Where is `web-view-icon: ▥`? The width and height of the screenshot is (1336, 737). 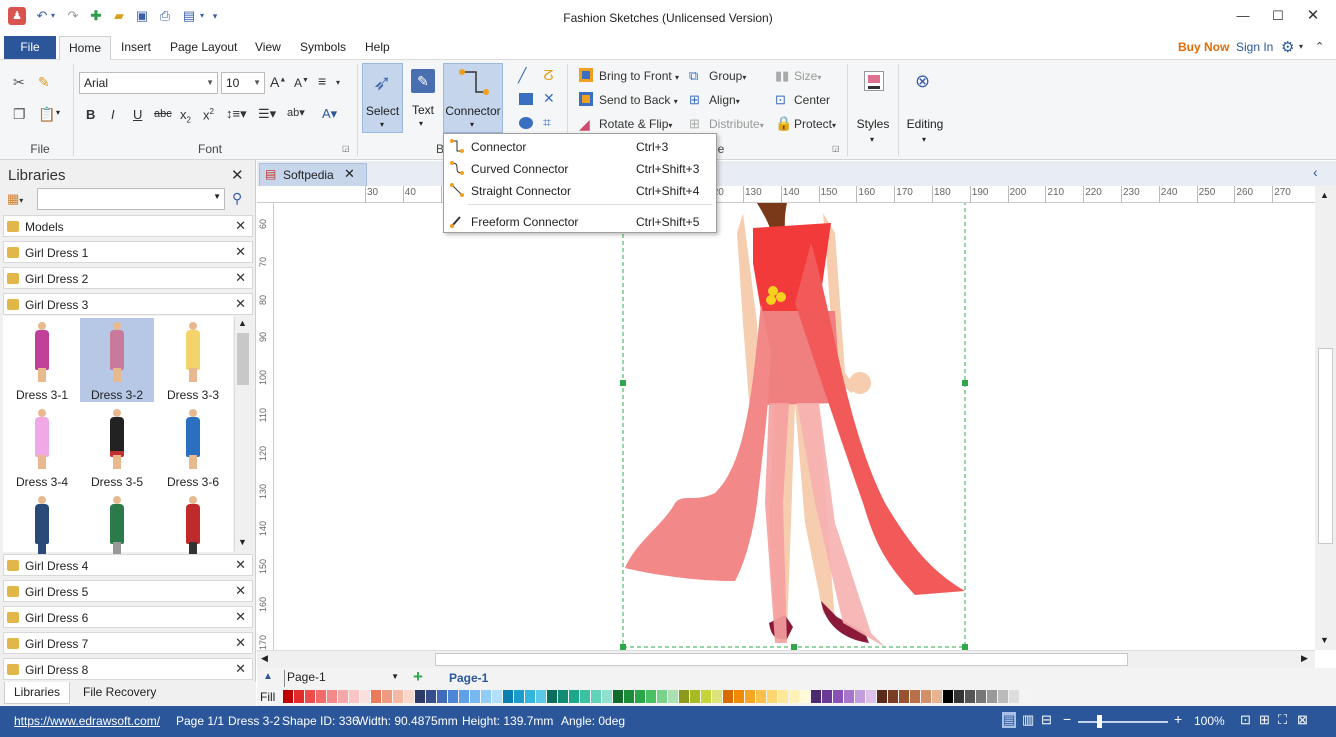
web-view-icon: ▥ is located at coordinates (1028, 720).